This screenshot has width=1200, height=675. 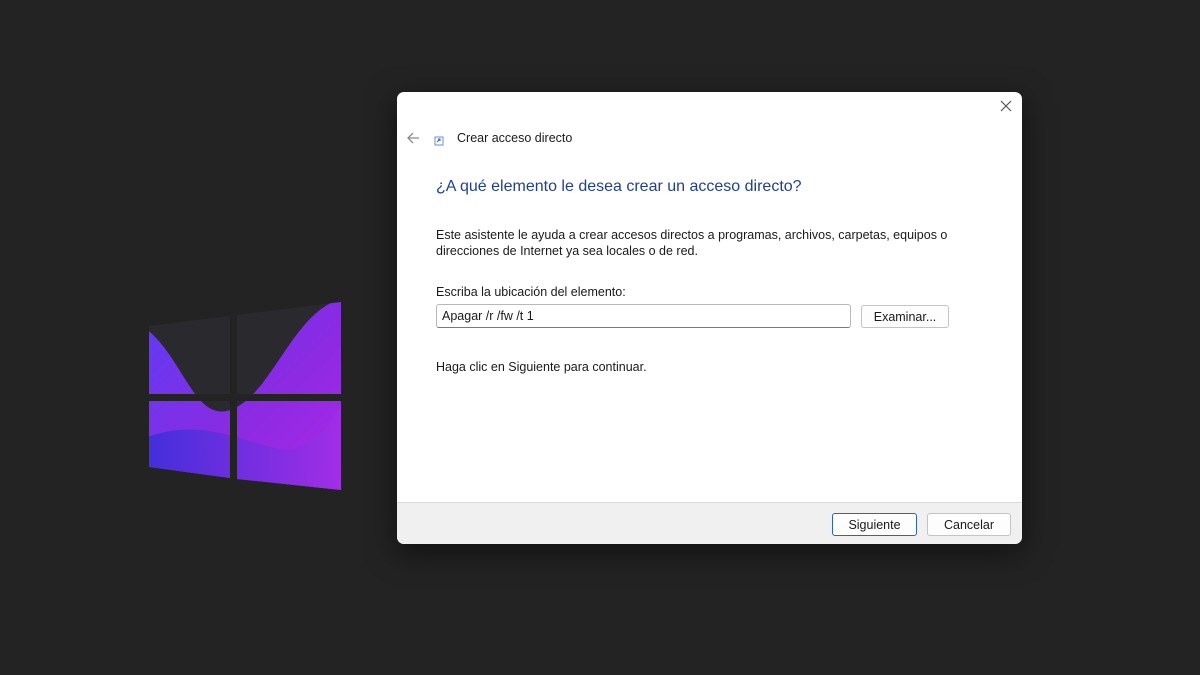 What do you see at coordinates (709, 523) in the screenshot?
I see `dialog-footer: Siguiente Cancelar` at bounding box center [709, 523].